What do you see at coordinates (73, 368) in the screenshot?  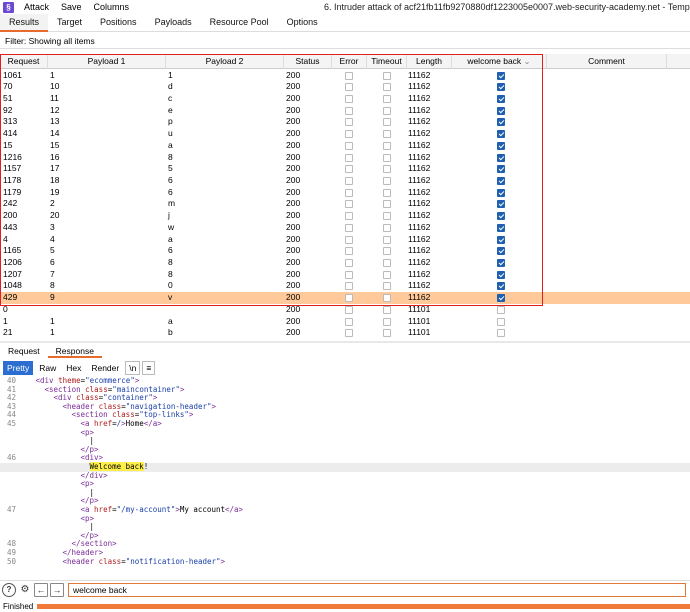 I see `view-hex-button: Hex` at bounding box center [73, 368].